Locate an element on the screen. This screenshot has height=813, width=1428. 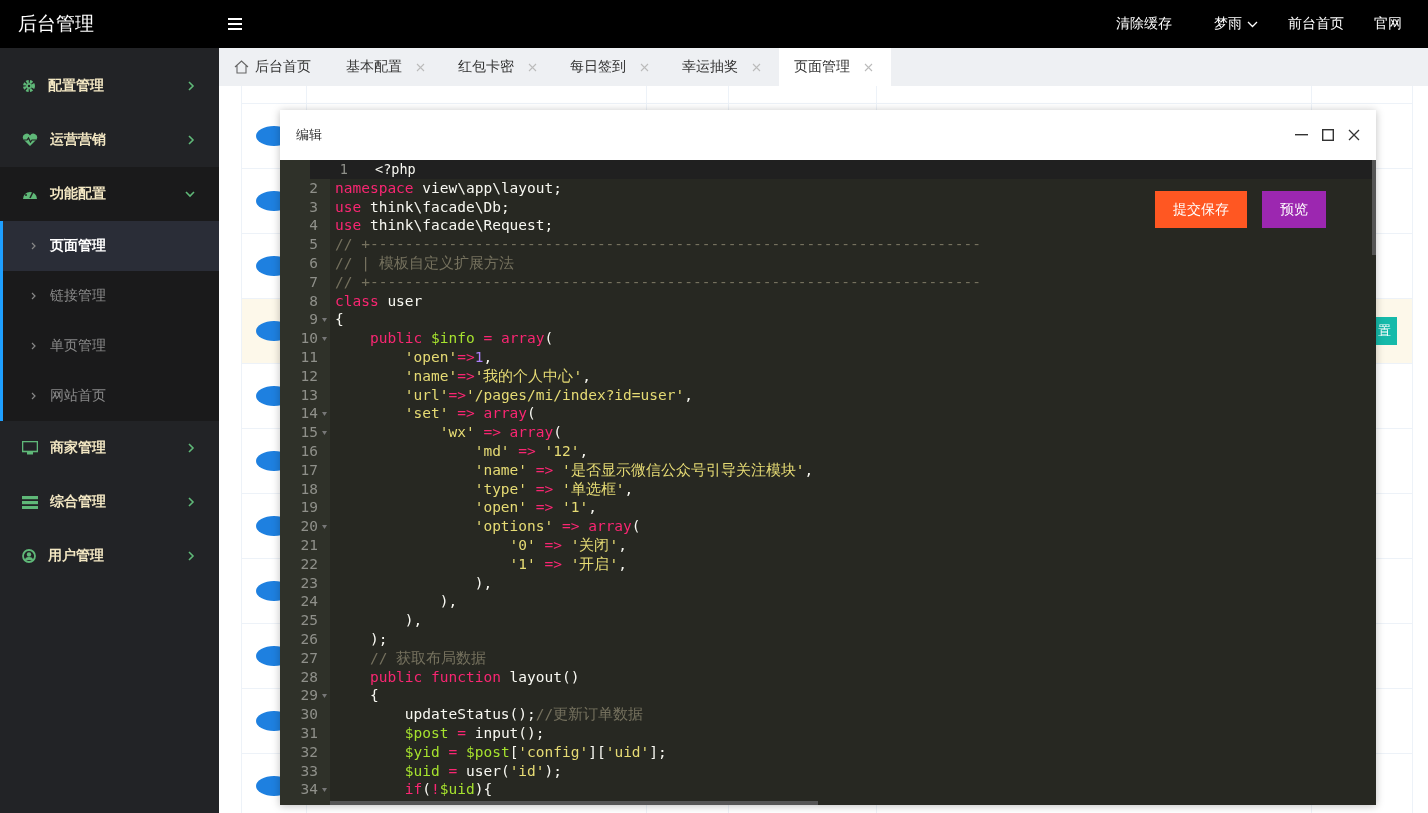
code-text: ){ is located at coordinates (483, 789).